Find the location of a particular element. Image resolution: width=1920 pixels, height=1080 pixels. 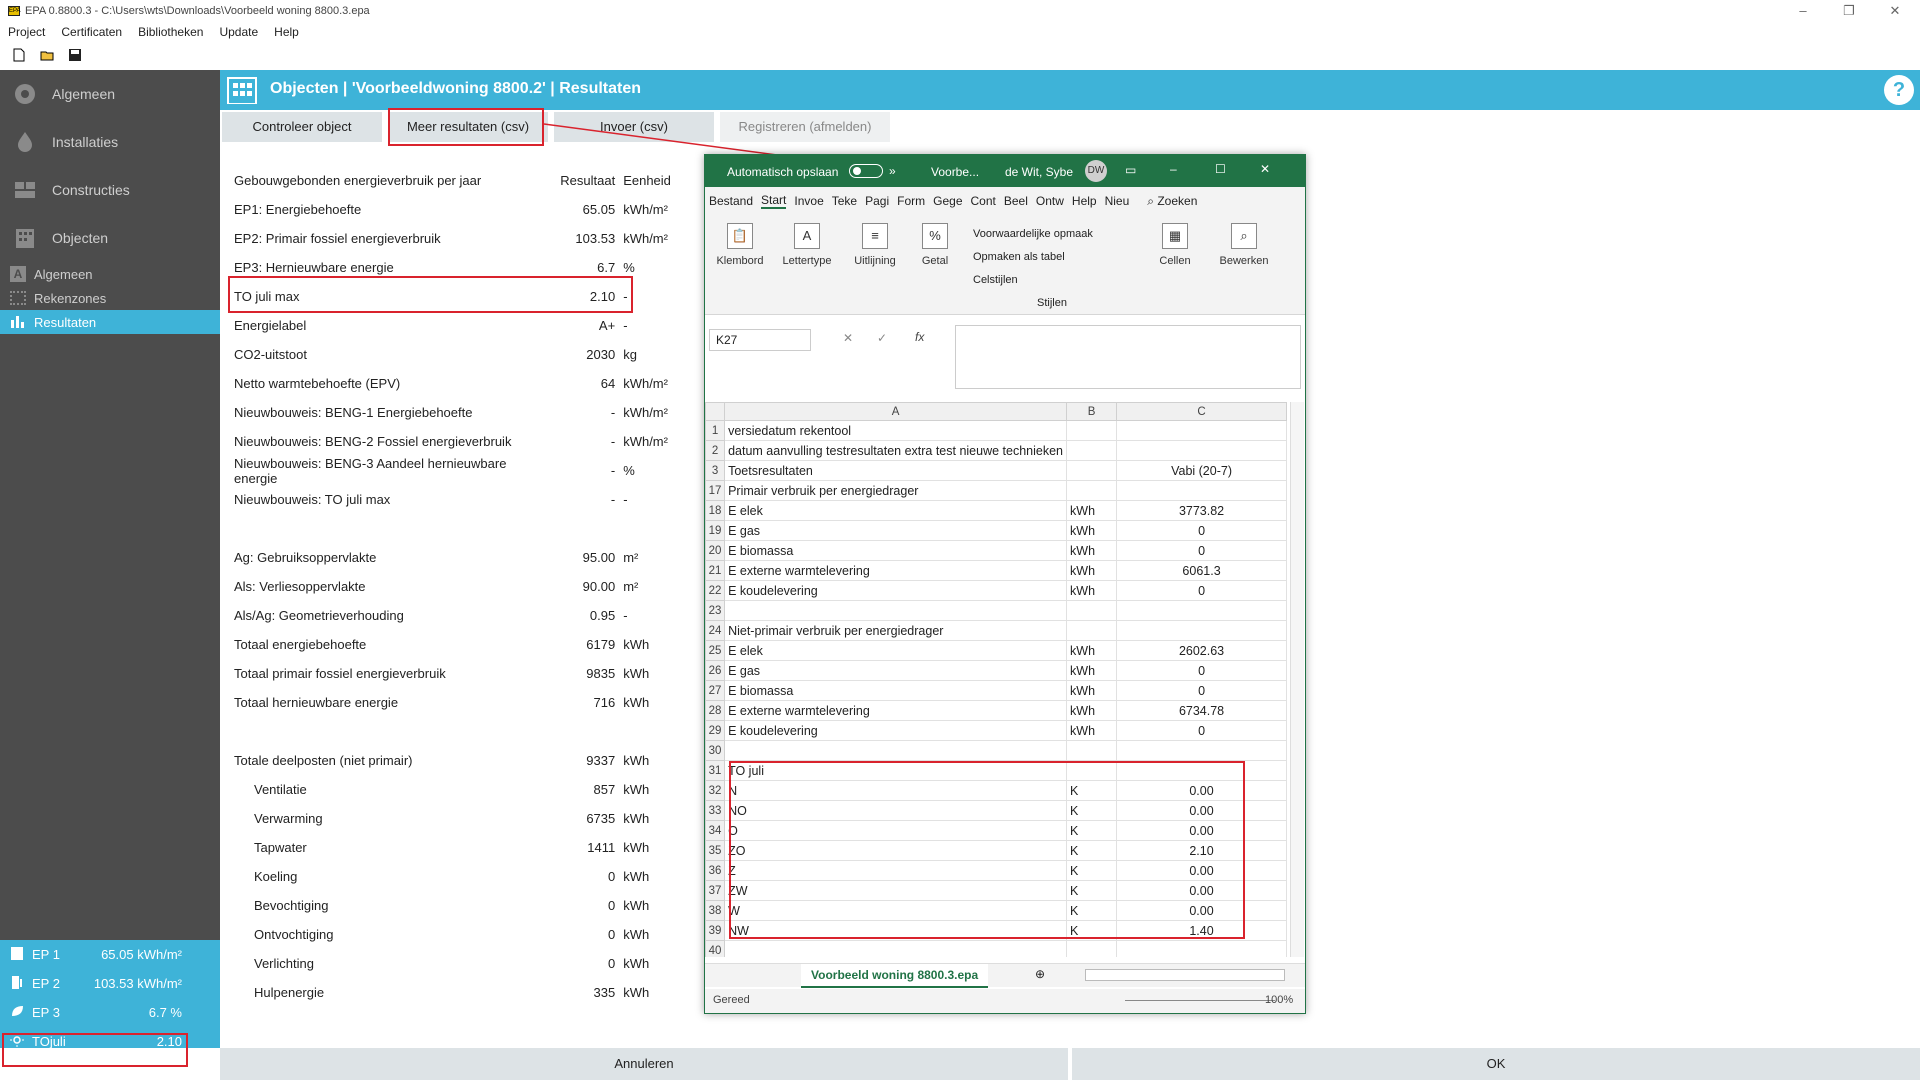

row-header: 40 is located at coordinates (715, 948).